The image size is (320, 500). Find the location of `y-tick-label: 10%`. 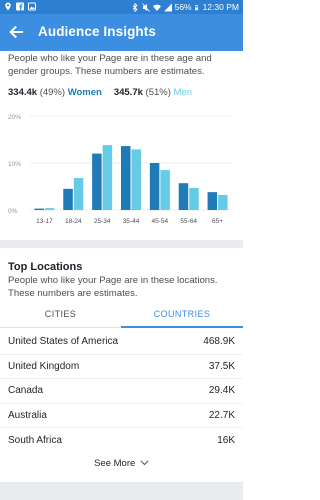

y-tick-label: 10% is located at coordinates (14, 164).